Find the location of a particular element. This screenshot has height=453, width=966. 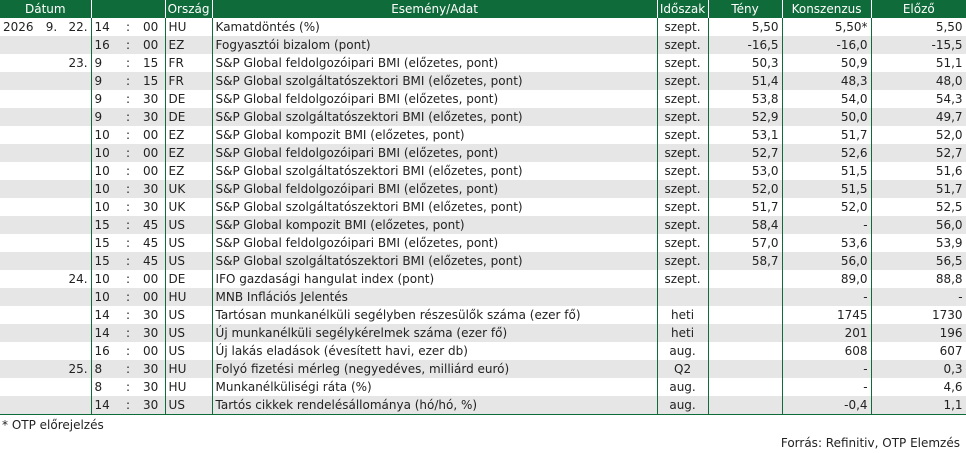

cell-actual: 51,4 is located at coordinates (745, 81).